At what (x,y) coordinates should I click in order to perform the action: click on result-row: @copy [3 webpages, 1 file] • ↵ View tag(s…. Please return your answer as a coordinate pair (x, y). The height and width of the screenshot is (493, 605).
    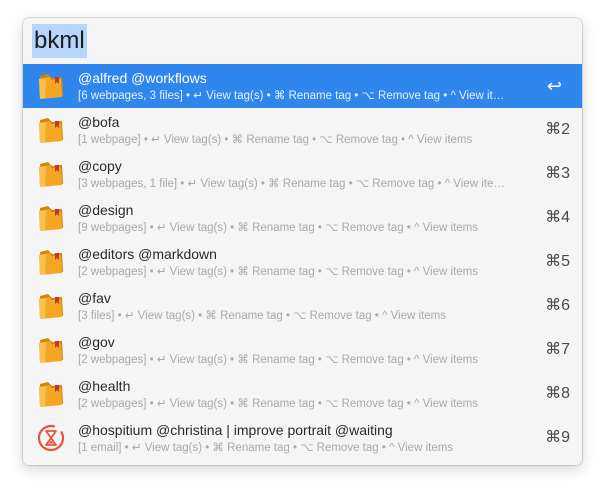
    Looking at the image, I should click on (302, 174).